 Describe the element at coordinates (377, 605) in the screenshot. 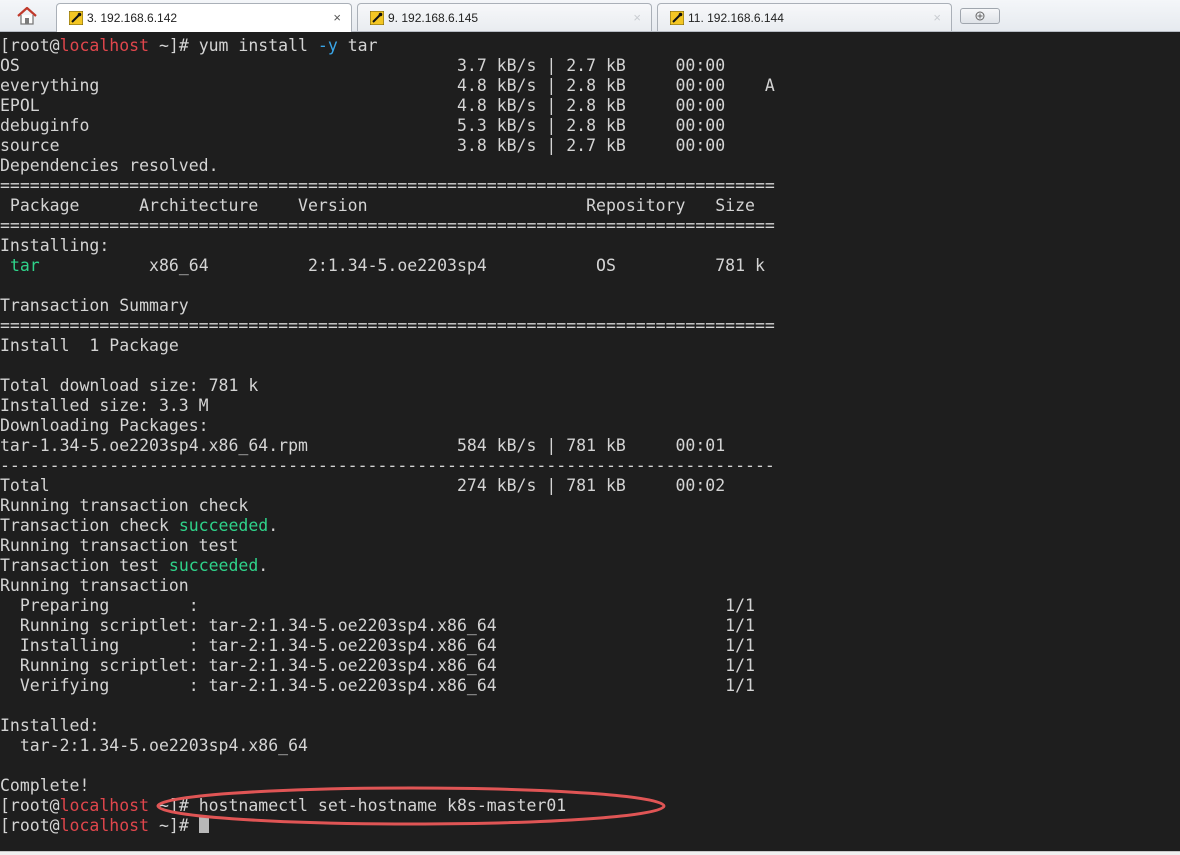

I see `transaction-step: Preparing : 1/1` at that location.